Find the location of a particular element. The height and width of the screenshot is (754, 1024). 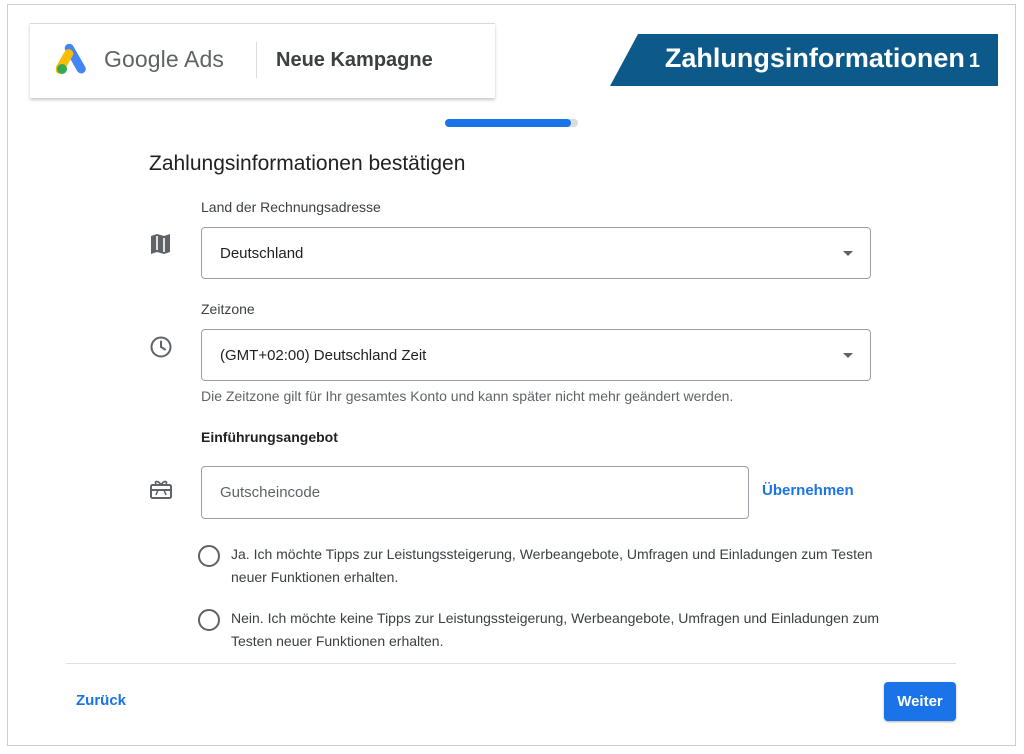

header-divider is located at coordinates (256, 60).